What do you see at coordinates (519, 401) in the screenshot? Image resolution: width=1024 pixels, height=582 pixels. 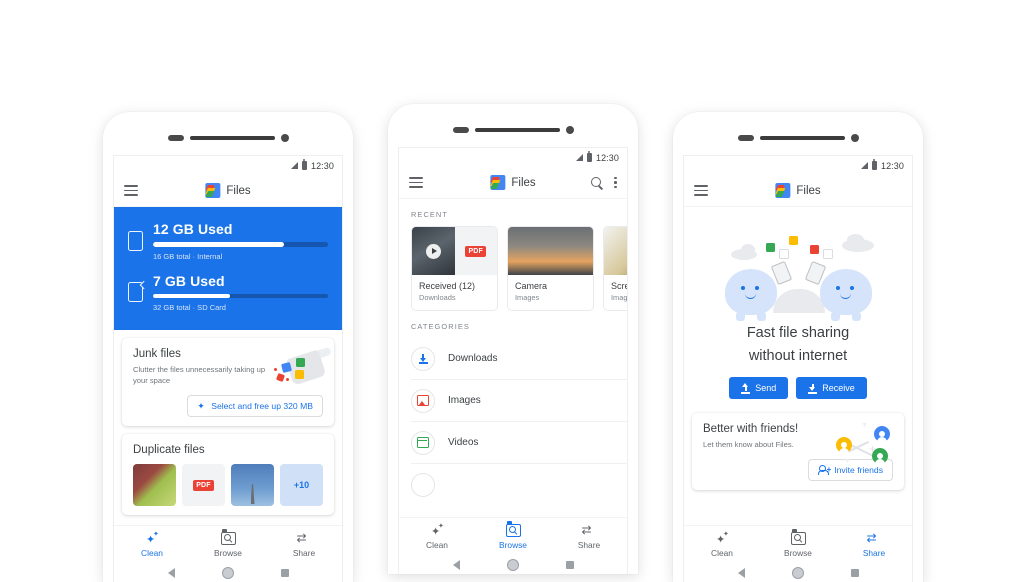 I see `category-item-images: Images` at bounding box center [519, 401].